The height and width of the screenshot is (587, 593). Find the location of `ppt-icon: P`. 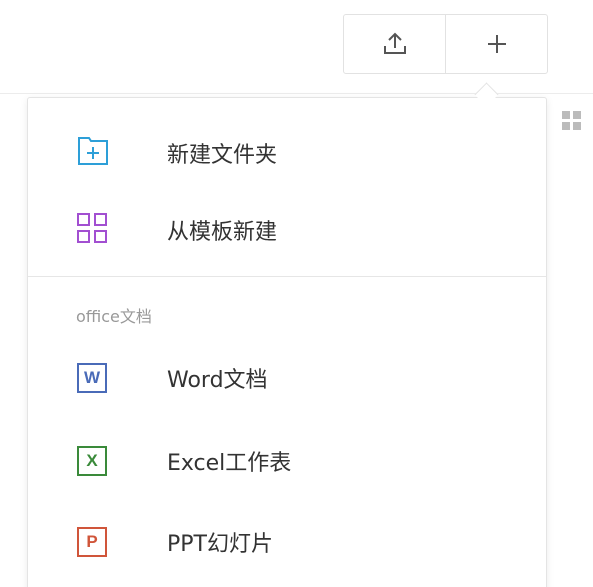

ppt-icon: P is located at coordinates (92, 542).